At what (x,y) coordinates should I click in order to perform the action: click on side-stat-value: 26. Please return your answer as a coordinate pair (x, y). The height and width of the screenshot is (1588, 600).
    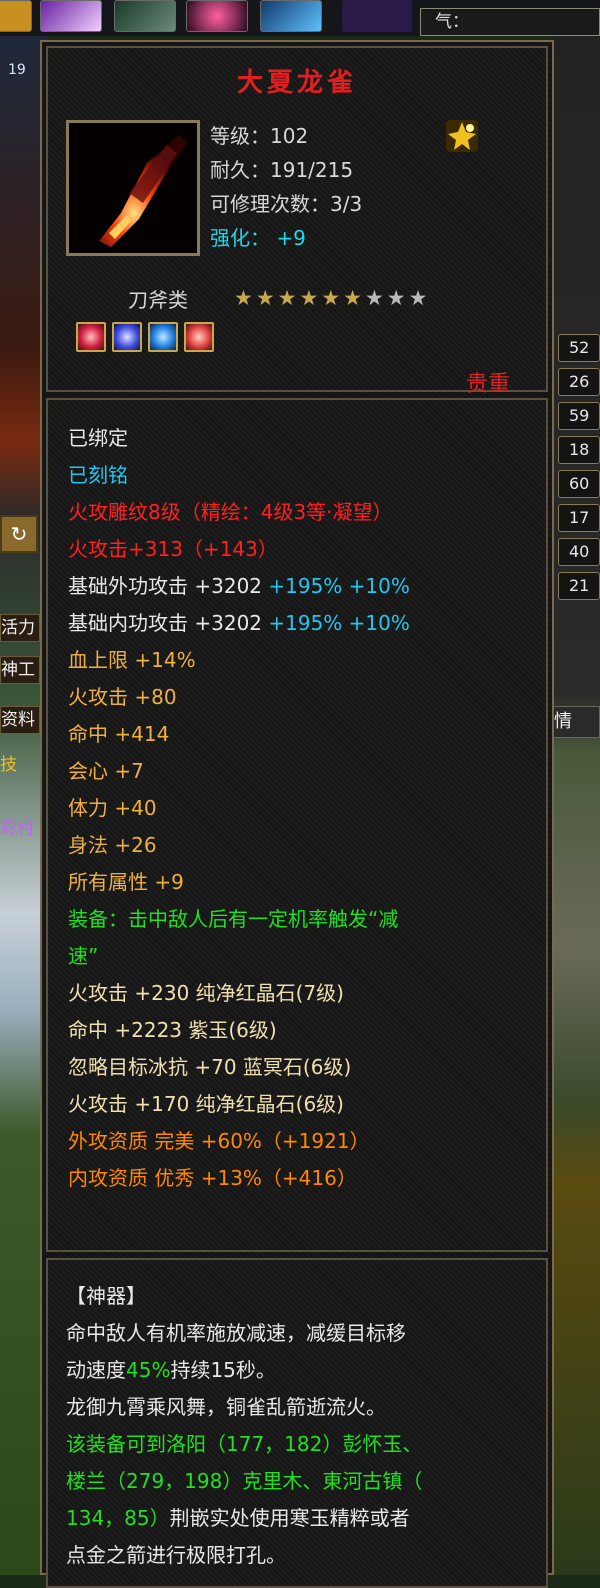
    Looking at the image, I should click on (579, 382).